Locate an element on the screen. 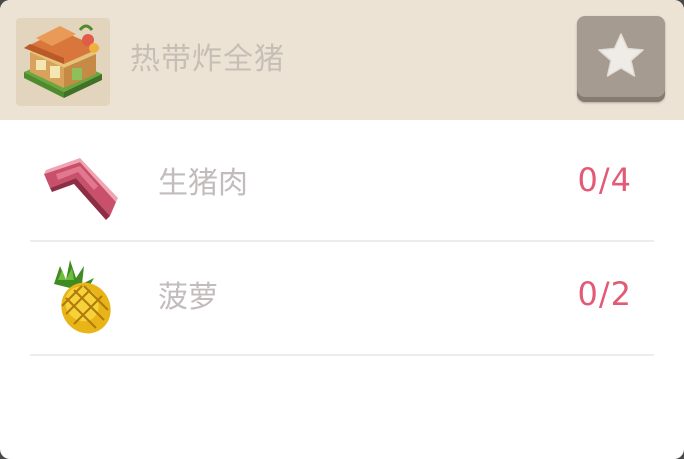  ingredient-name: 生猪肉 is located at coordinates (203, 183).